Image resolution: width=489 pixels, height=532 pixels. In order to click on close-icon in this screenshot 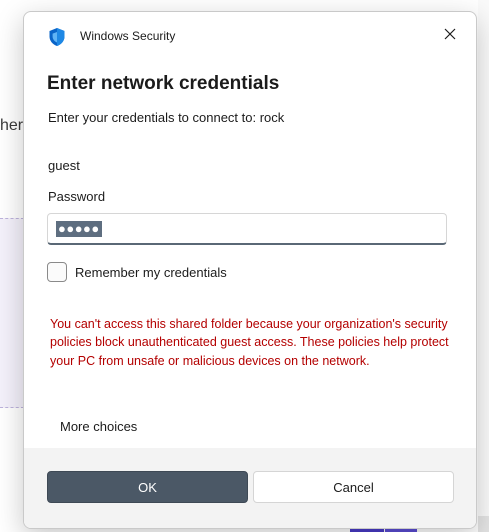, I will do `click(450, 36)`.